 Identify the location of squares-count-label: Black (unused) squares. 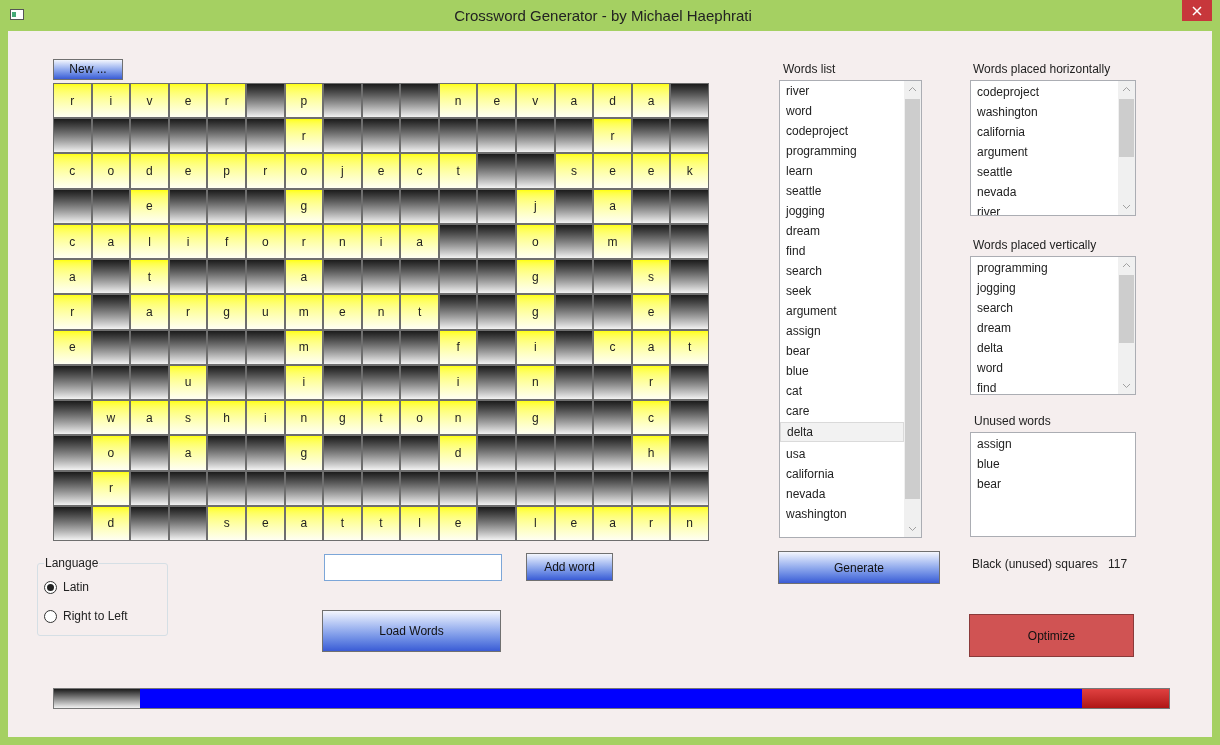
(1035, 564).